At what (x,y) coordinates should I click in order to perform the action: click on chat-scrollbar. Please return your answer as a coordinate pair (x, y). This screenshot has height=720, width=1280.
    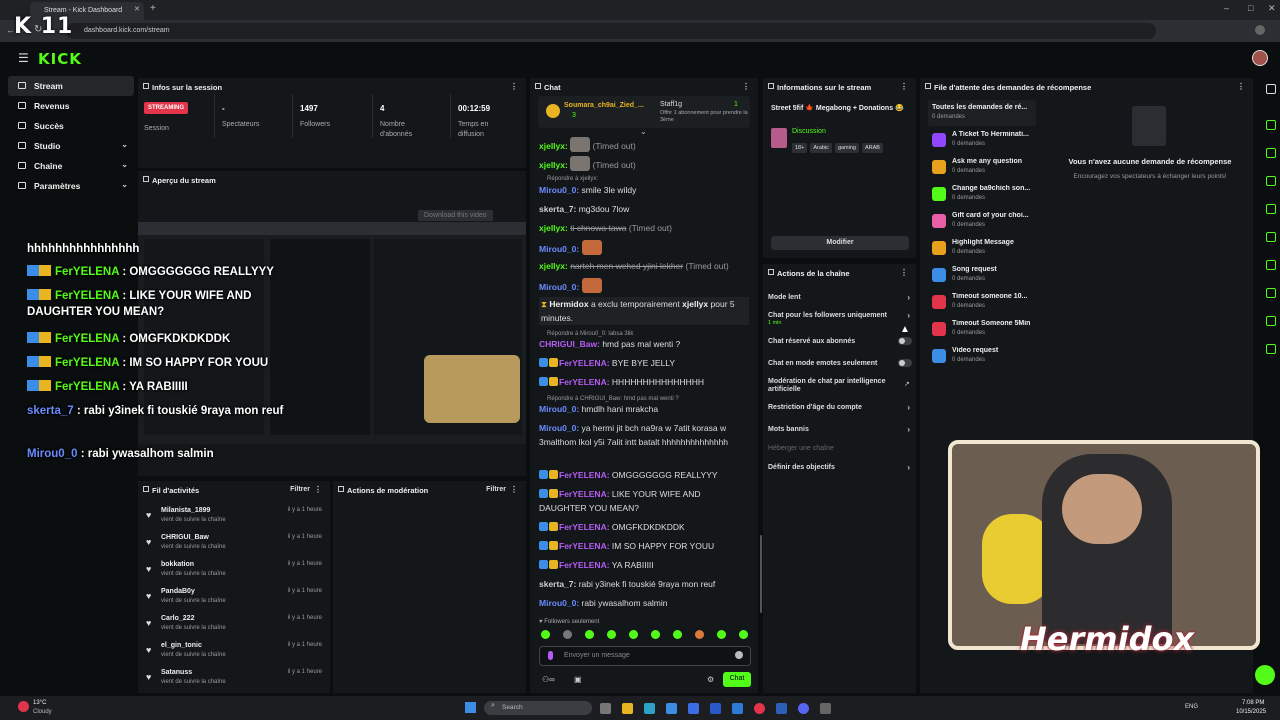
    Looking at the image, I should click on (761, 574).